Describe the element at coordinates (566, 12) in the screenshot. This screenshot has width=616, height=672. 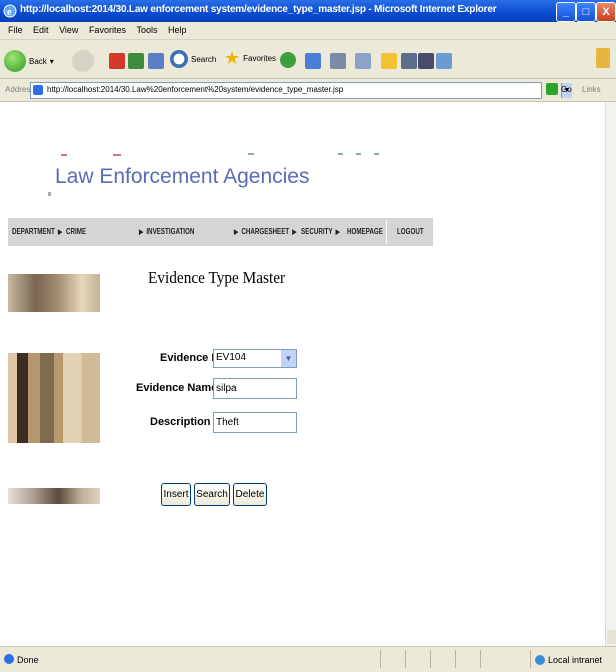
I see `minimize-button: _` at that location.